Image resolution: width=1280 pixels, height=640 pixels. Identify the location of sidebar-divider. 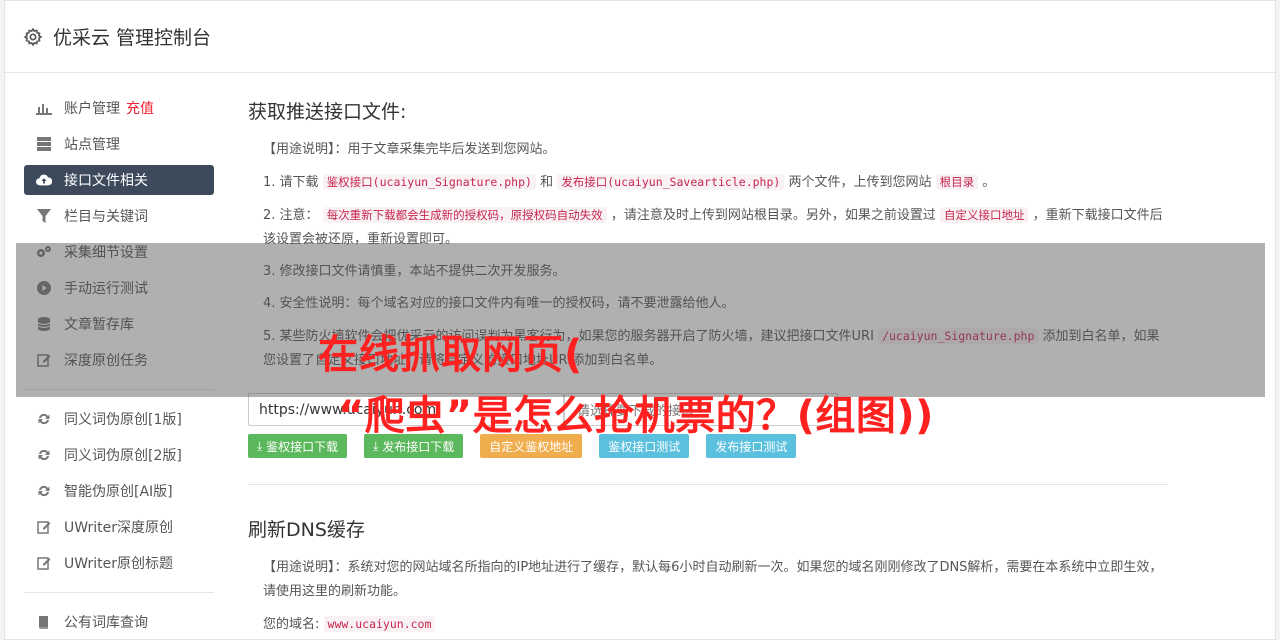
(119, 592).